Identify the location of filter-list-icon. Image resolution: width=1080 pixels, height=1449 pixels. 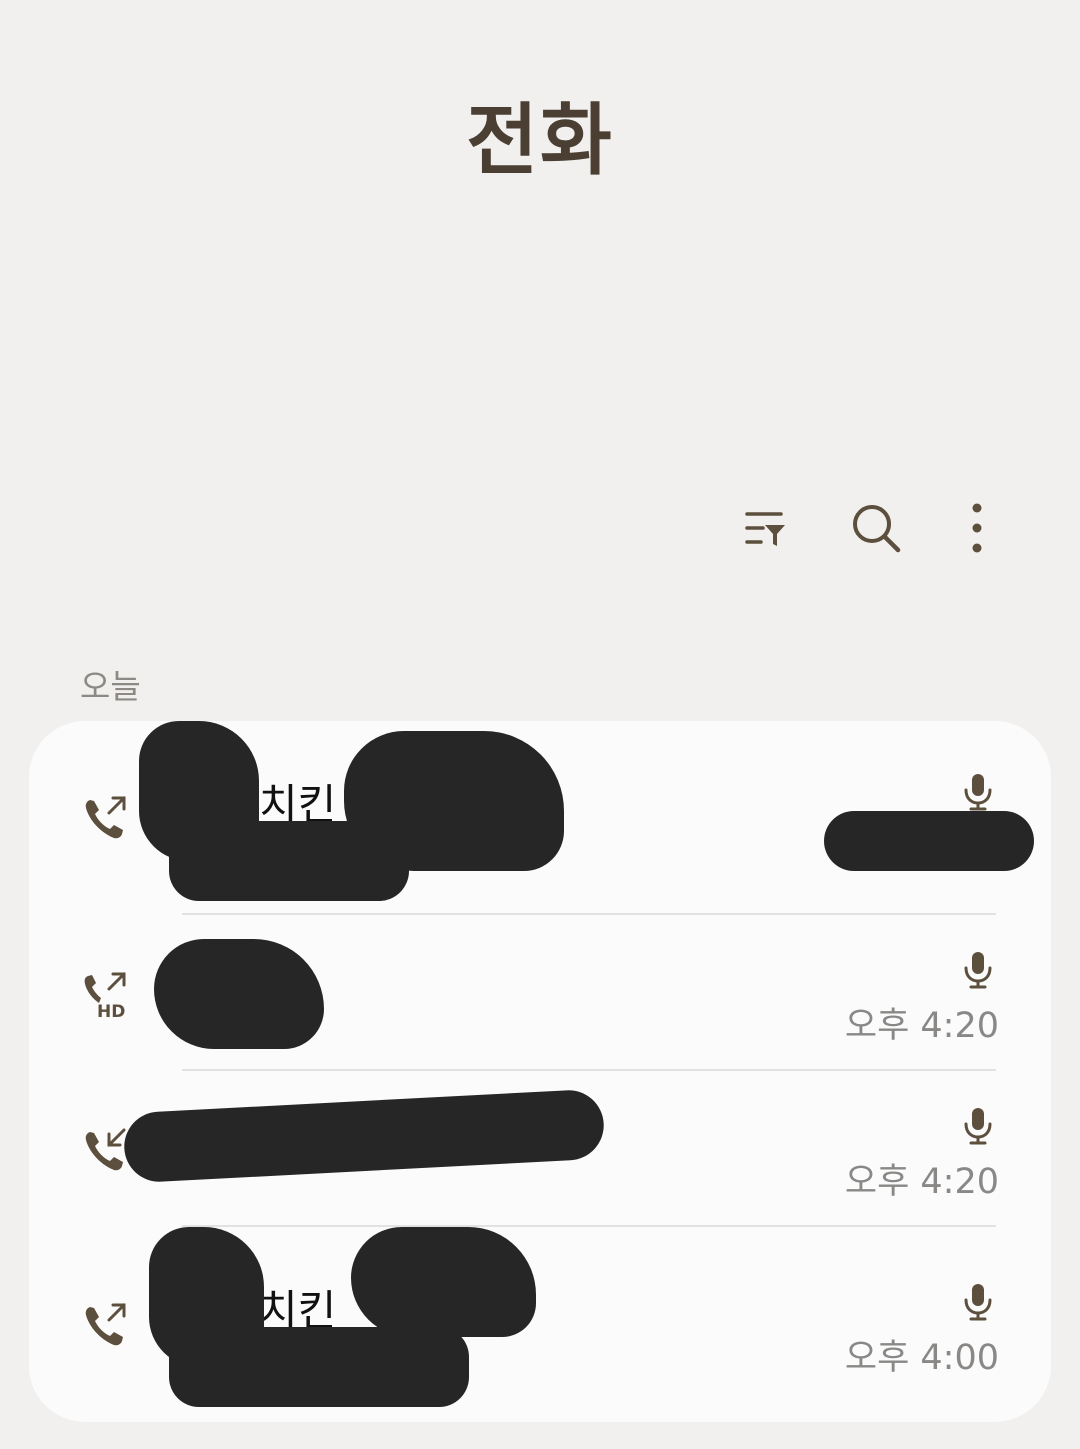
(765, 529).